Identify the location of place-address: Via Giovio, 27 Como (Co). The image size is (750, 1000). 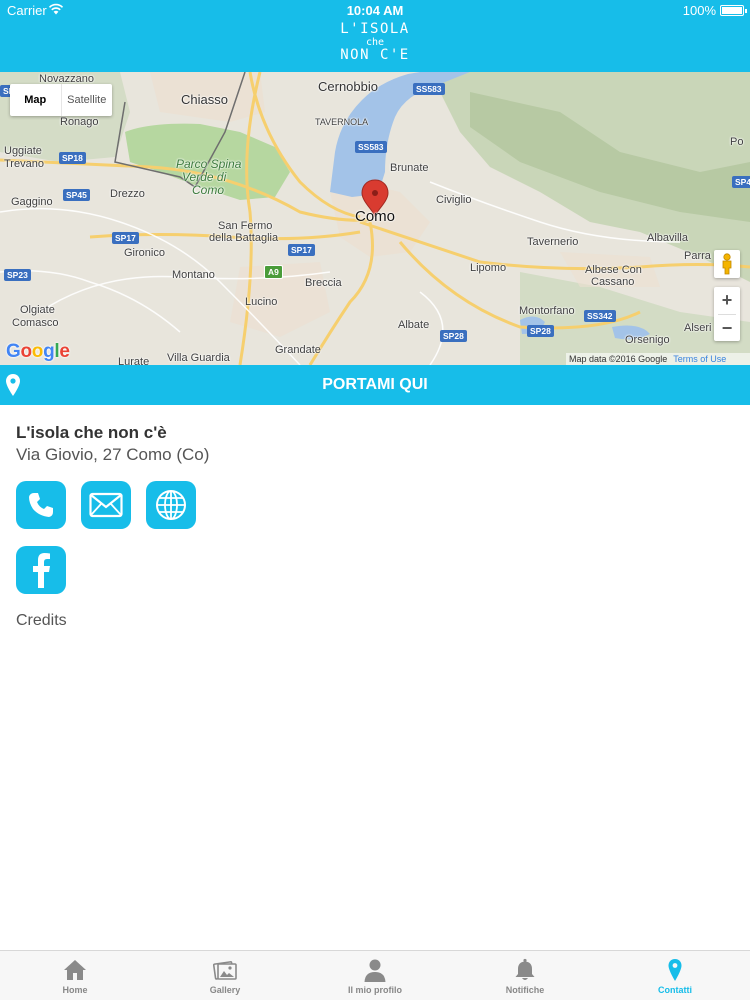
(113, 454).